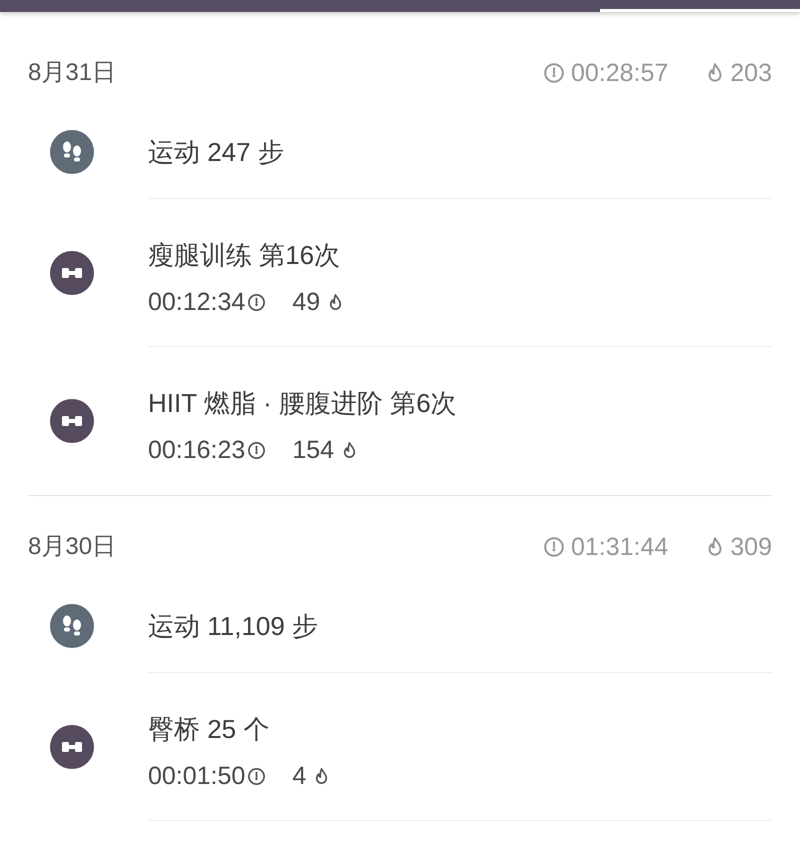 This screenshot has width=800, height=854. What do you see at coordinates (197, 776) in the screenshot?
I see `activity-duration: 00:01:50` at bounding box center [197, 776].